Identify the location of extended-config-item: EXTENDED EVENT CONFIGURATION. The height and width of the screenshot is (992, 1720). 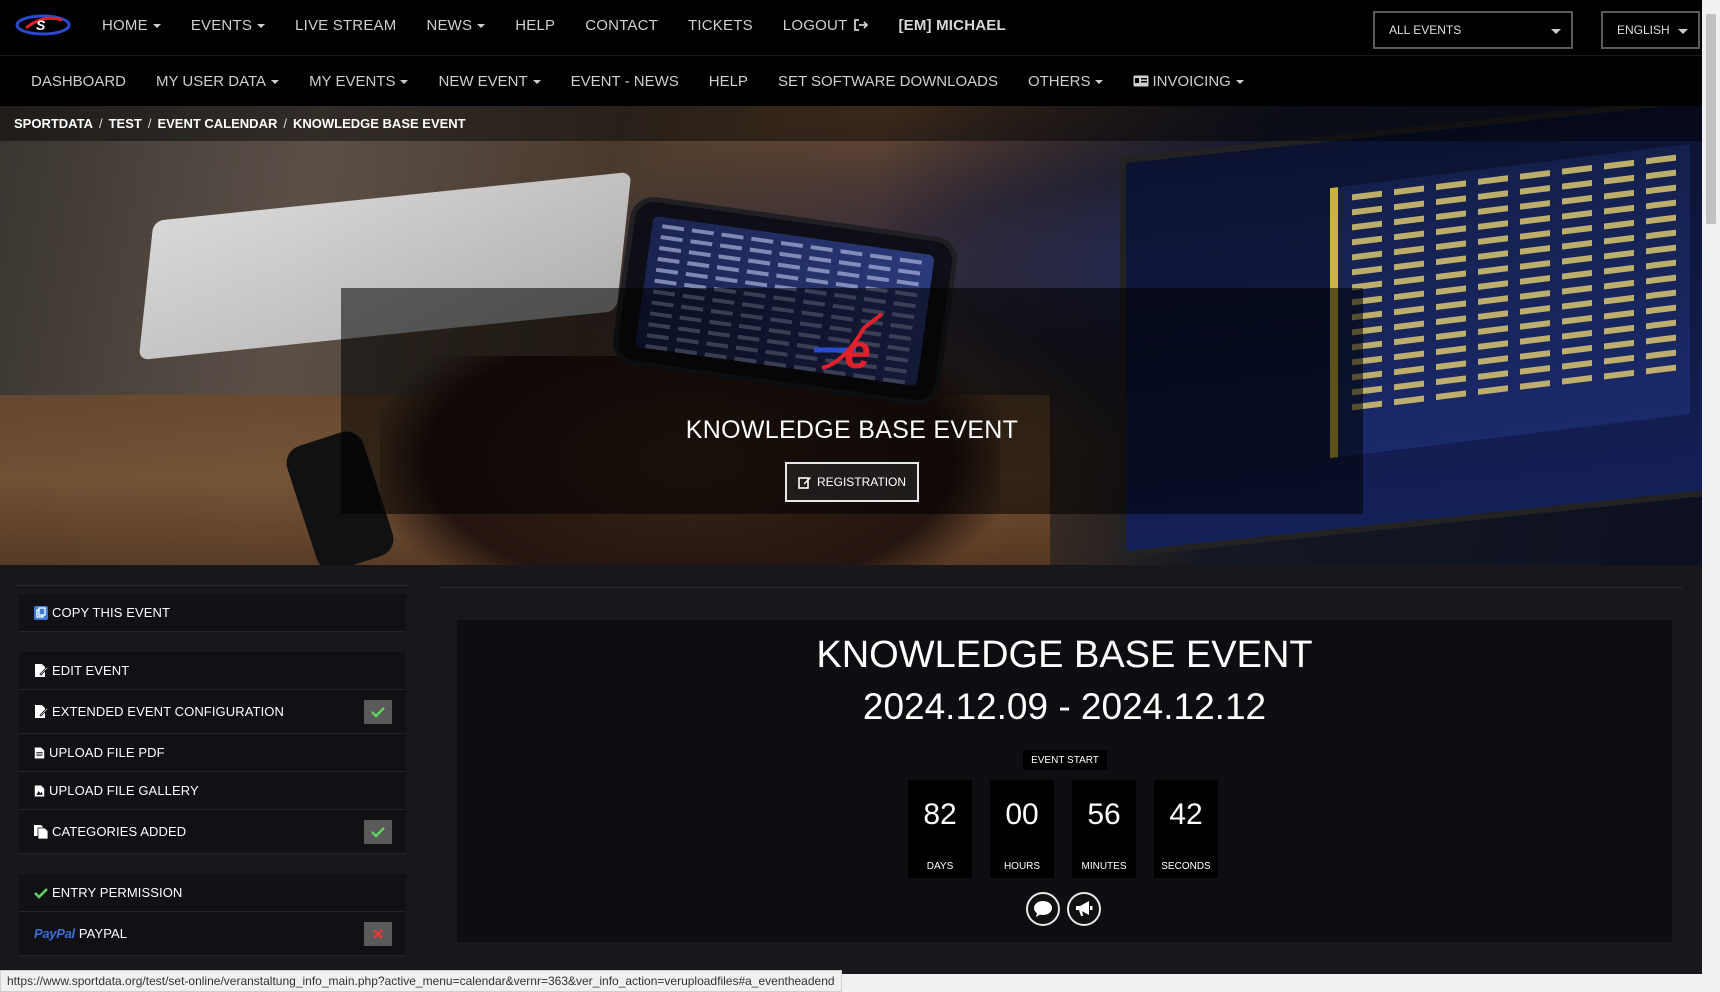
(212, 712).